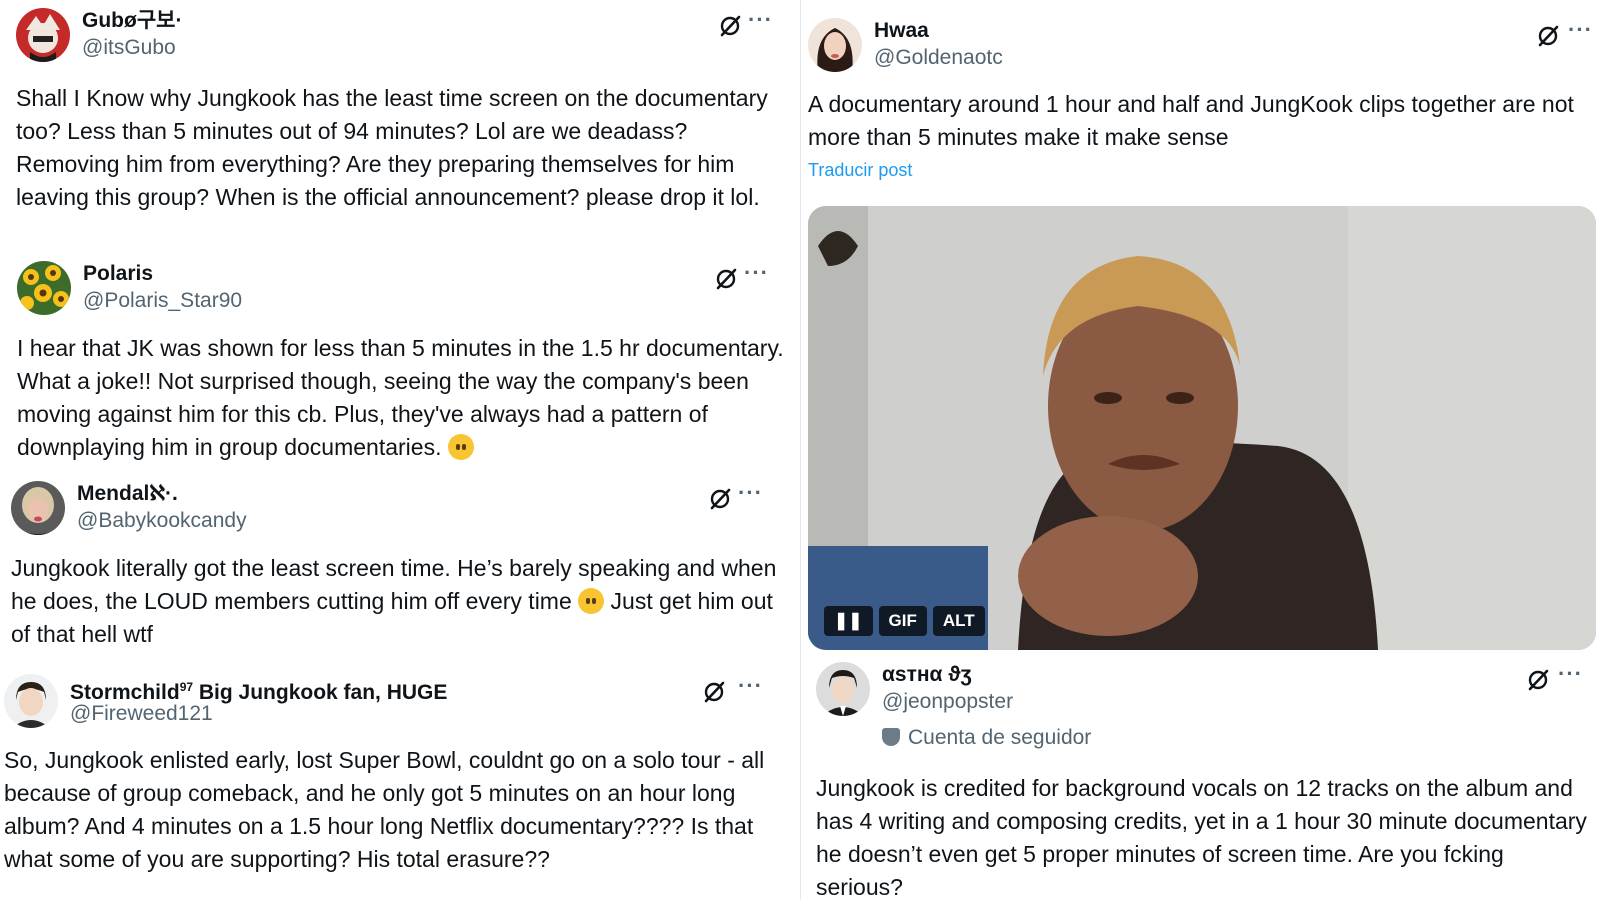  Describe the element at coordinates (927, 675) in the screenshot. I see `display-name: αѕтнα ϑʒ` at that location.